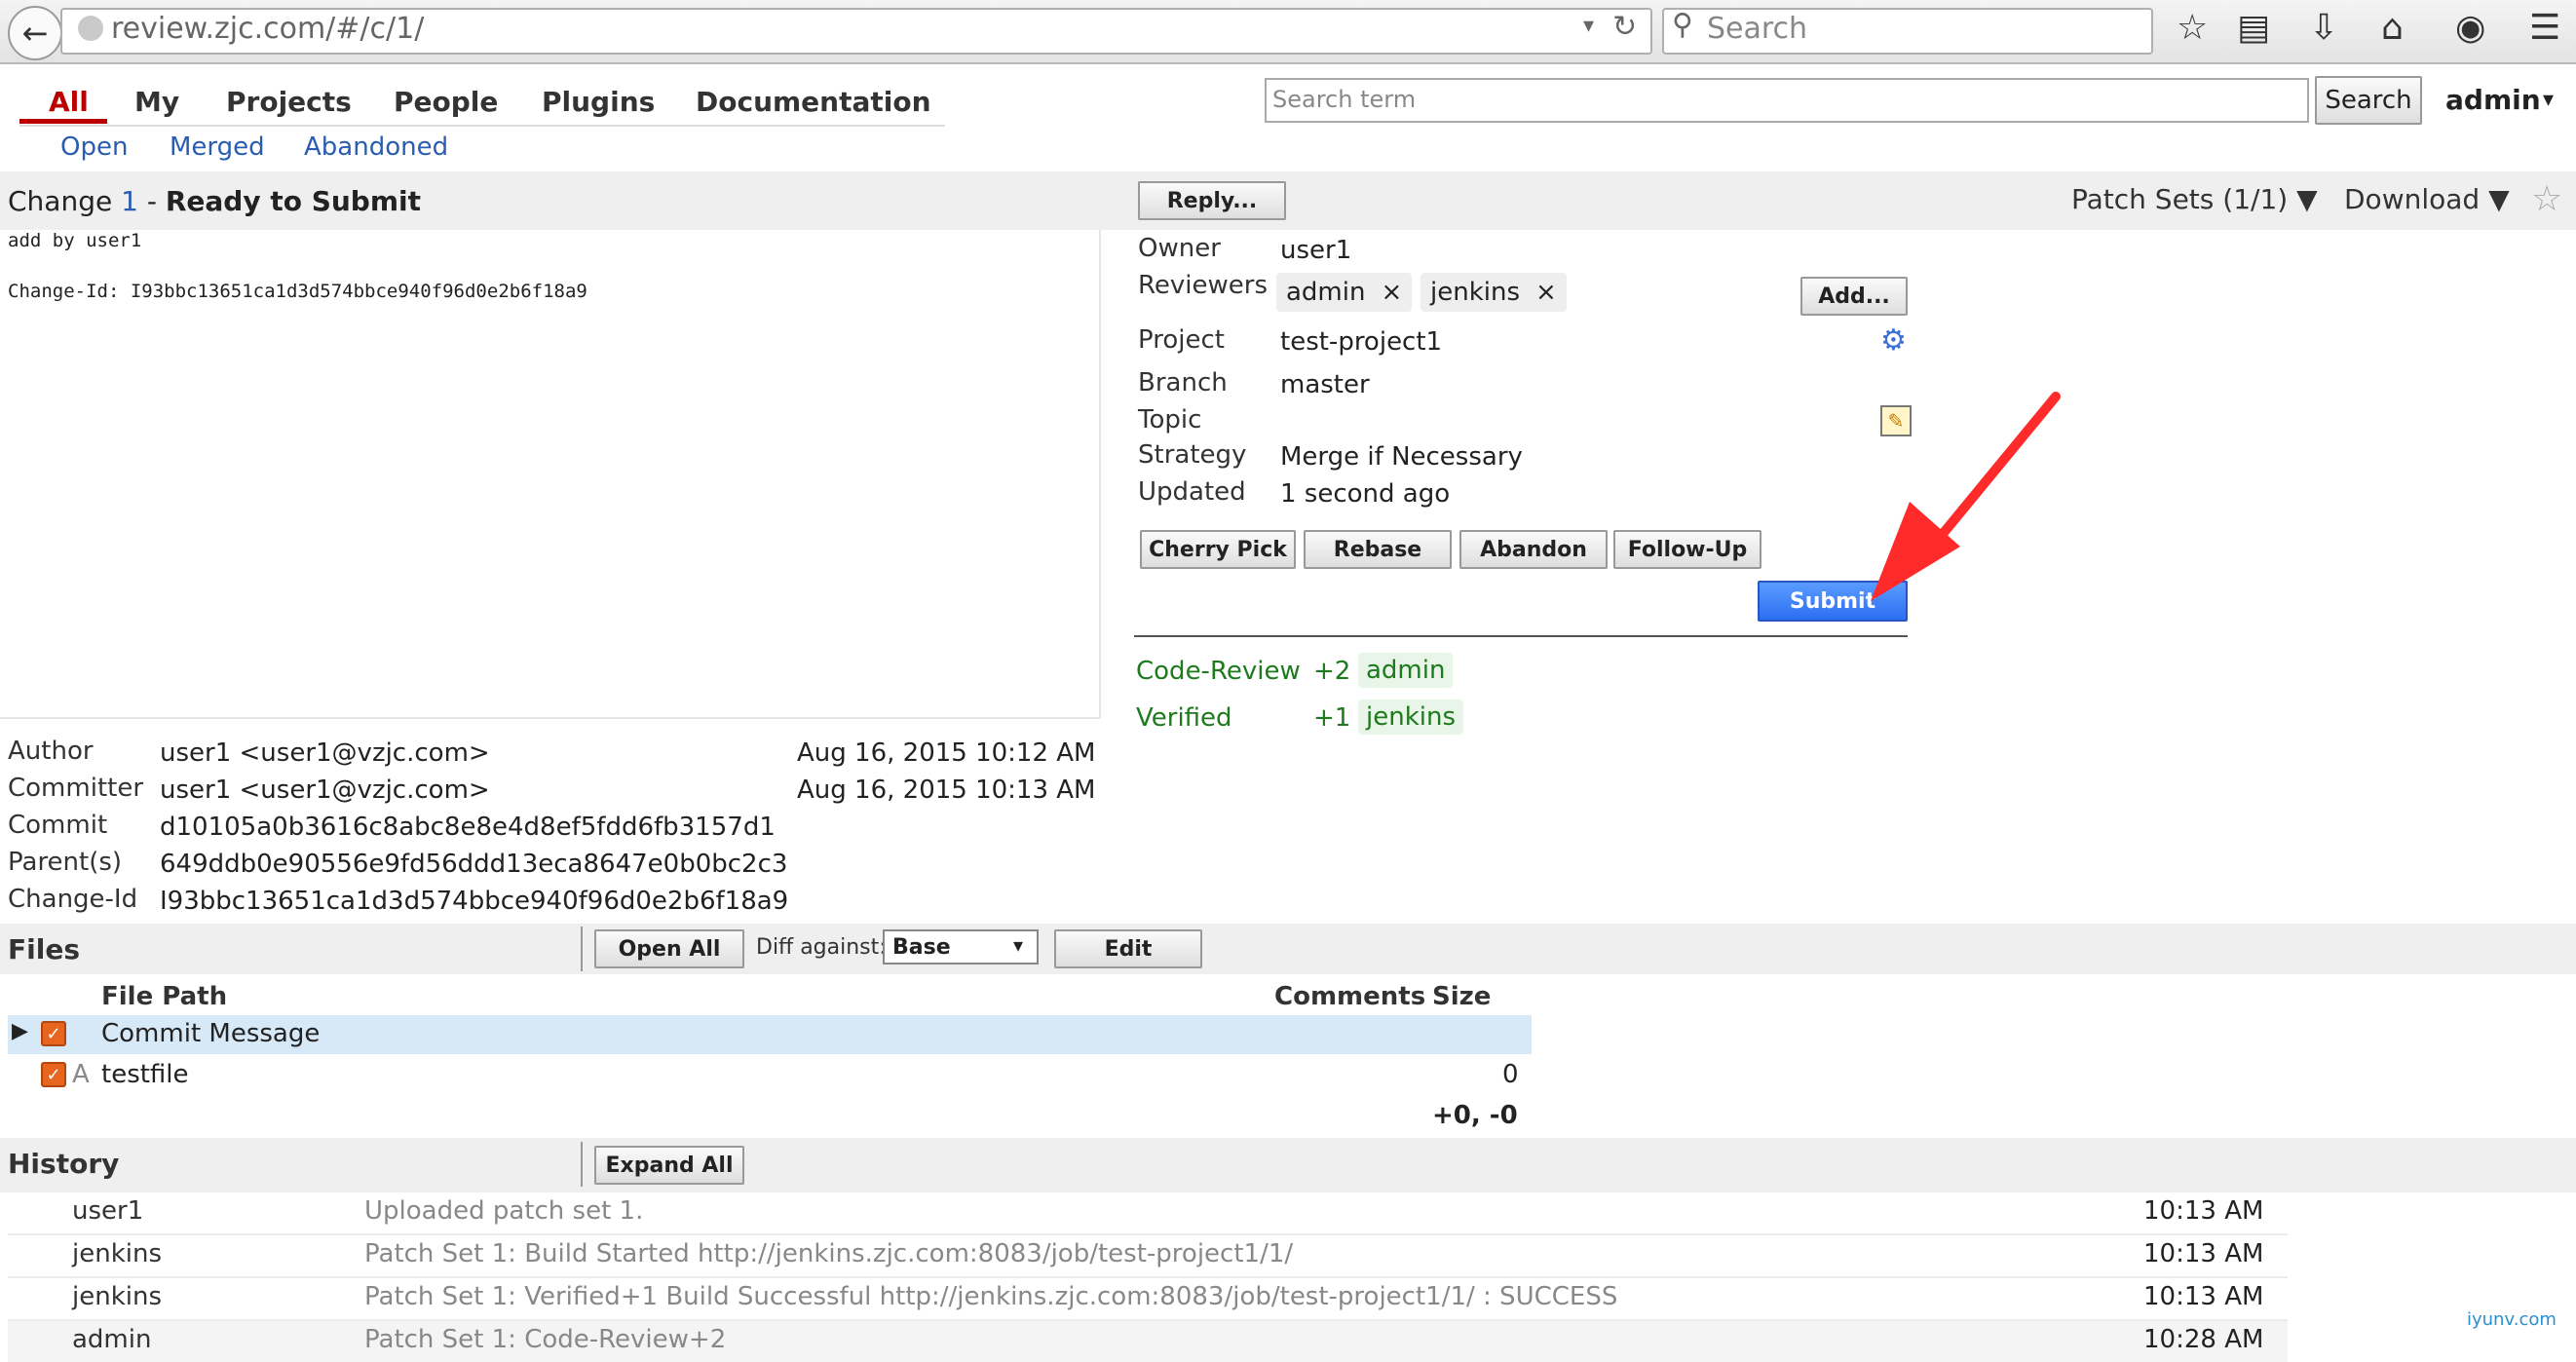  I want to click on user-menu-caret-icon: ▾, so click(2548, 100).